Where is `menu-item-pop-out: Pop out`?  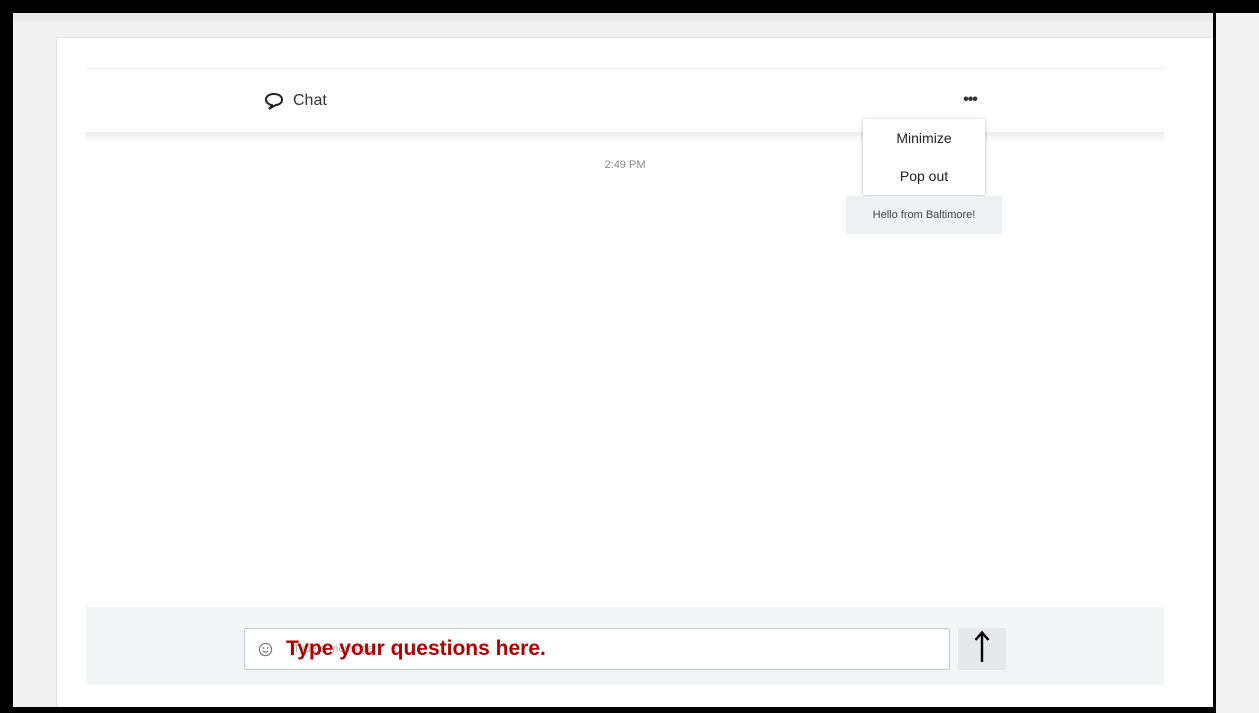 menu-item-pop-out: Pop out is located at coordinates (924, 176).